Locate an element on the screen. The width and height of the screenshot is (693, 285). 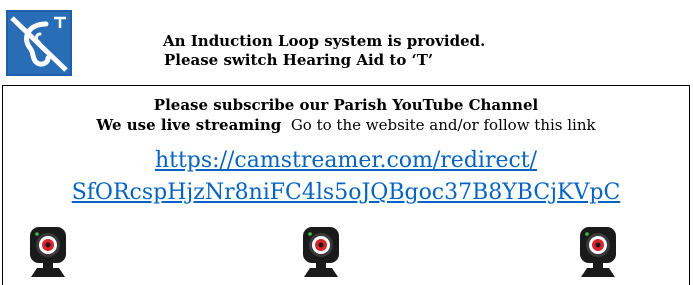
notice-line-1: An Induction Loop system is provided. is located at coordinates (324, 41).